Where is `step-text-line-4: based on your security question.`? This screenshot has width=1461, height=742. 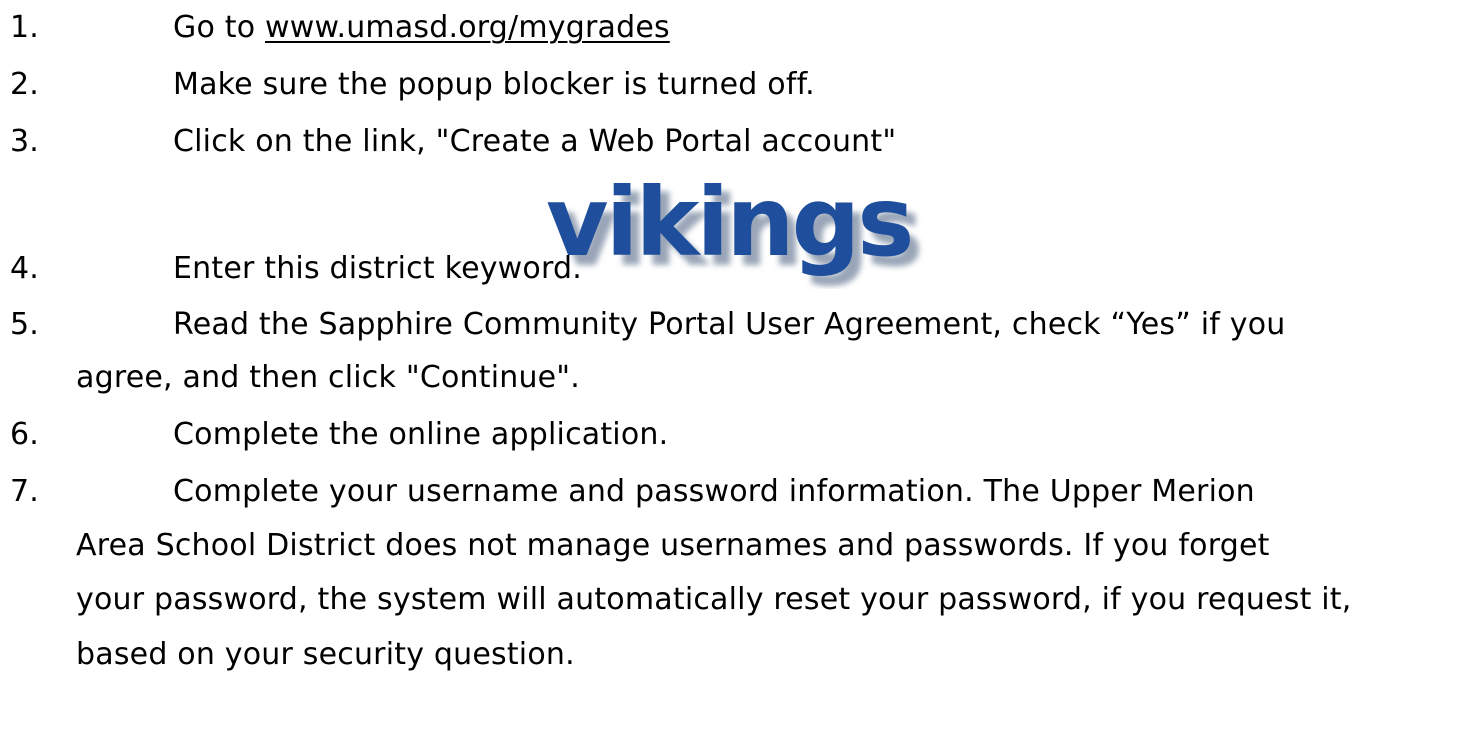 step-text-line-4: based on your security question. is located at coordinates (325, 654).